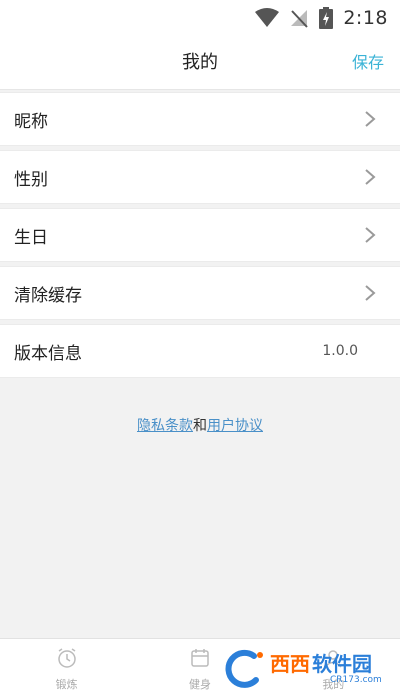  I want to click on menu-item-birthday: 生日, so click(200, 235).